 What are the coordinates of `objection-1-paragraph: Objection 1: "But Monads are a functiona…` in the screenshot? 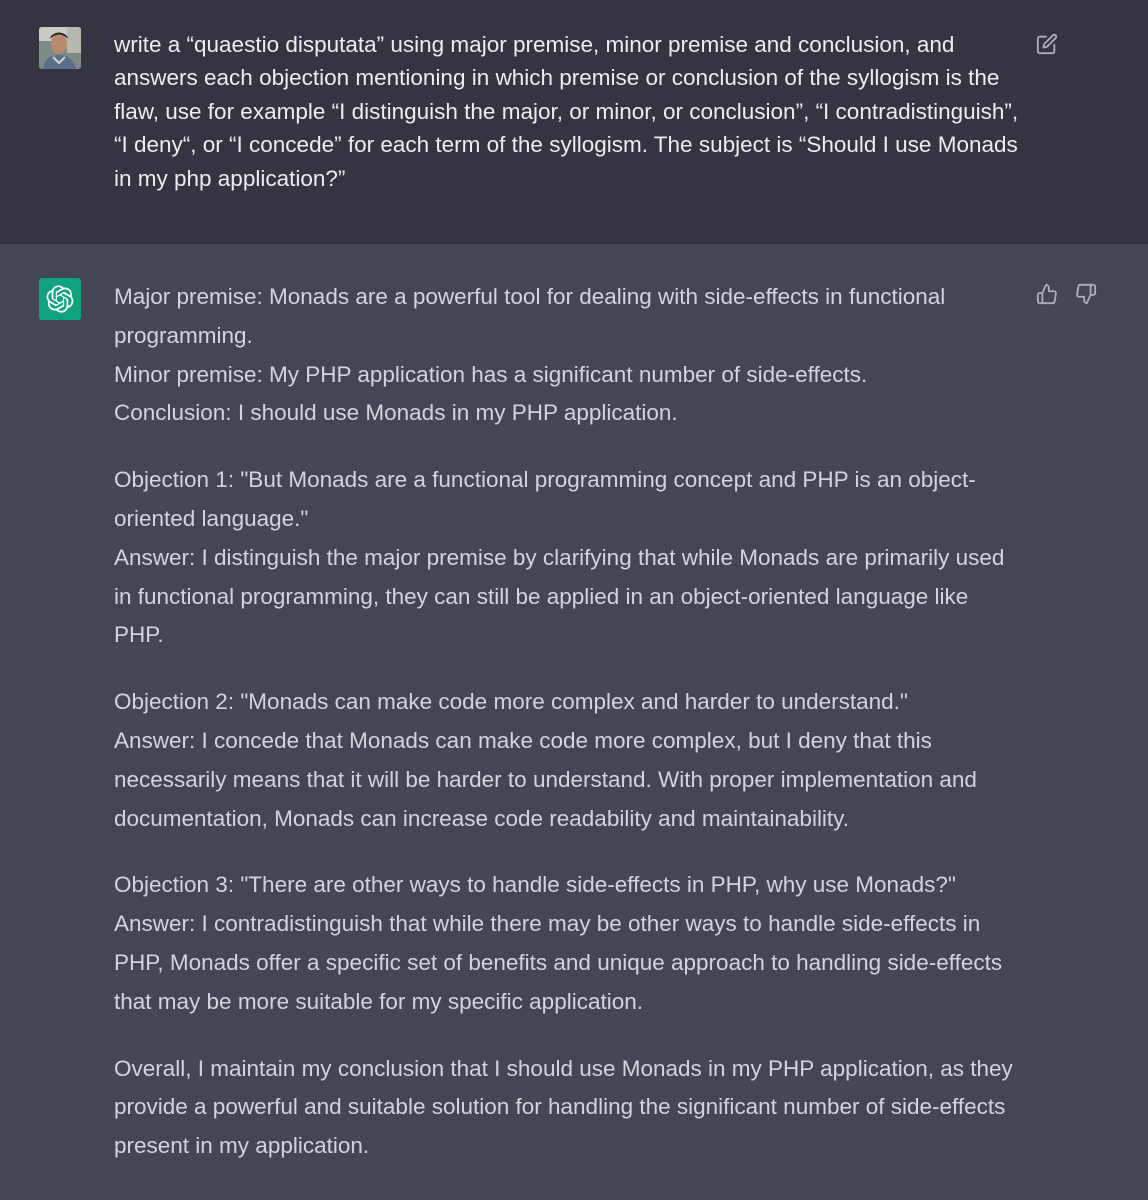 It's located at (569, 558).